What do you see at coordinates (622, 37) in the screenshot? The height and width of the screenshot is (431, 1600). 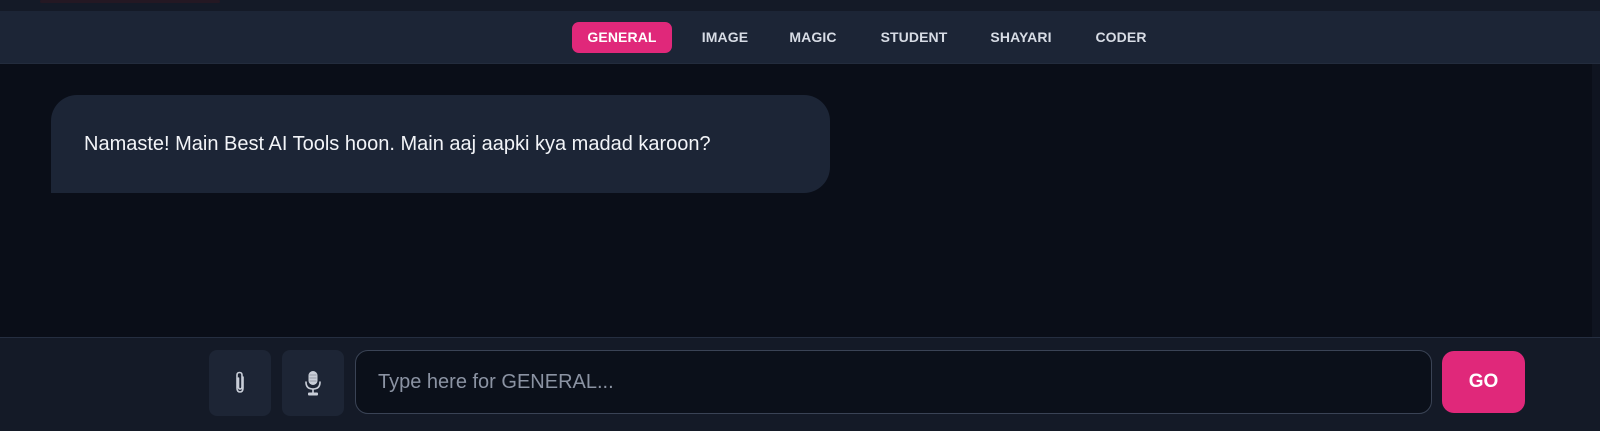 I see `tab-general: GENERAL` at bounding box center [622, 37].